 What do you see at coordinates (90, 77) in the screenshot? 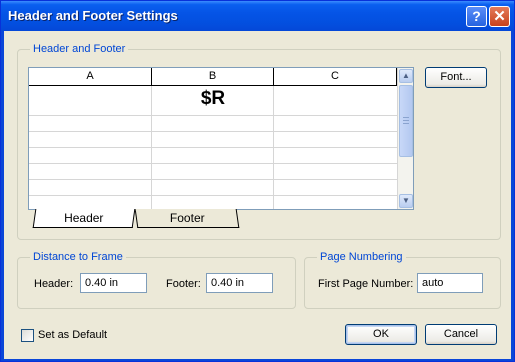
I see `column-header-a: A` at bounding box center [90, 77].